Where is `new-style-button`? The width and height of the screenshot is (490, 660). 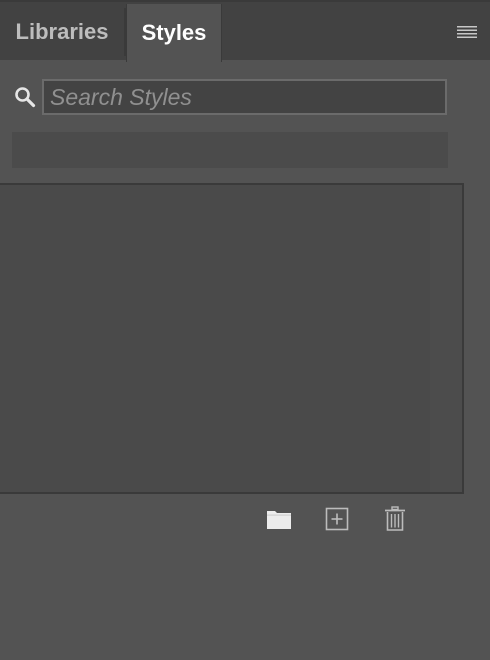
new-style-button is located at coordinates (337, 519).